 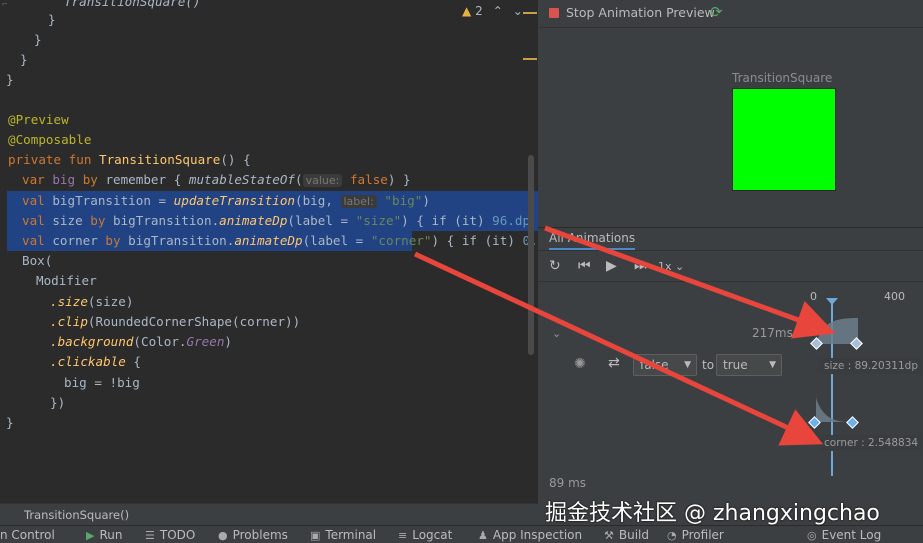 I want to click on code-text: (big,, so click(x=318, y=200).